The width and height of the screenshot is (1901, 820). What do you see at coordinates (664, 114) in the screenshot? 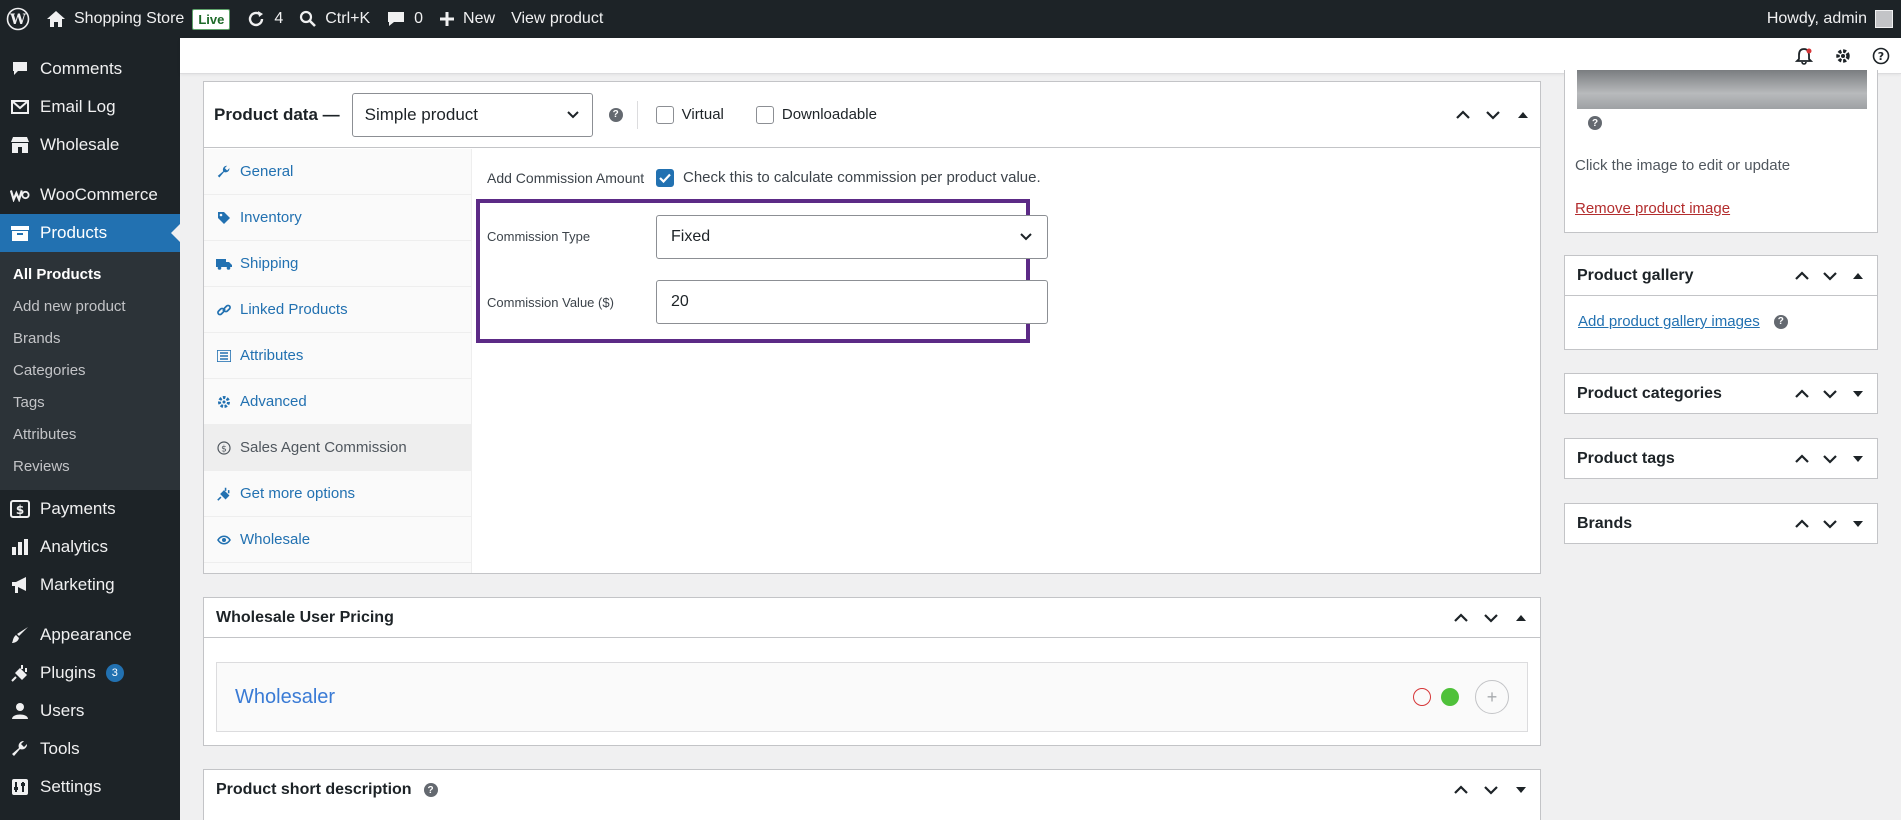
I see `virtual-checkbox-box` at bounding box center [664, 114].